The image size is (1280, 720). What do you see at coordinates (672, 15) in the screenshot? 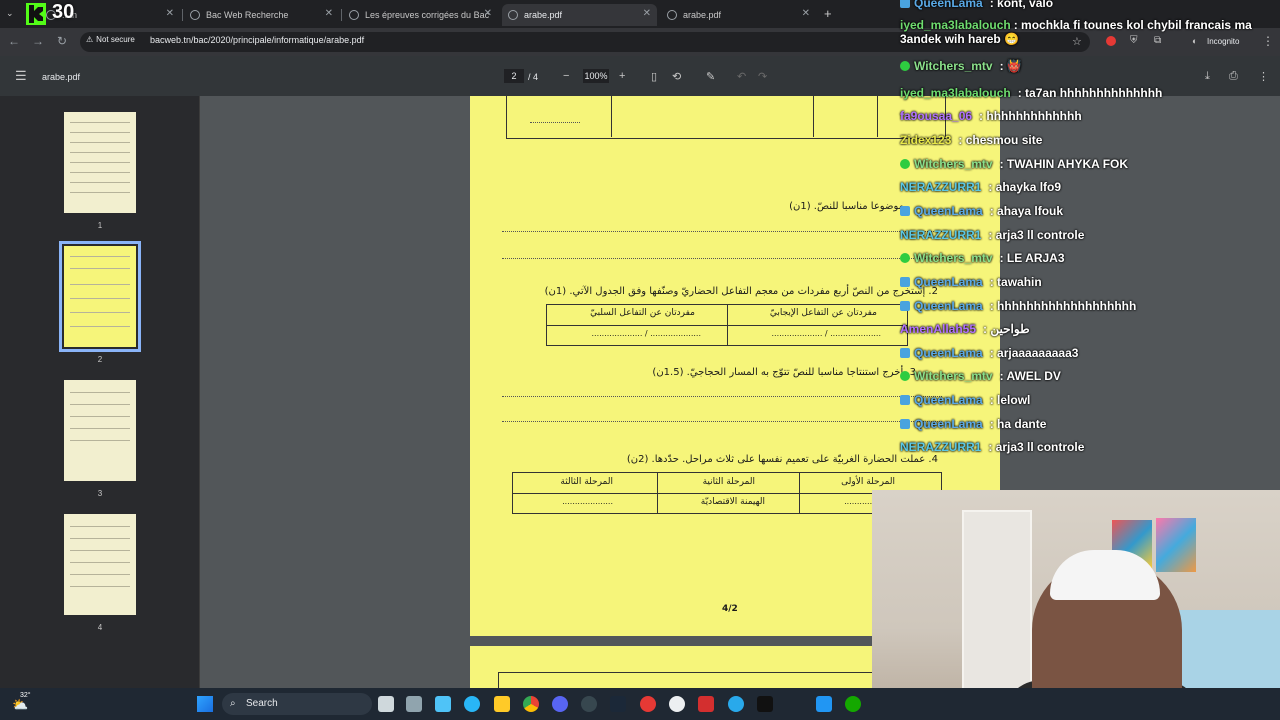
I see `pdf-icon` at bounding box center [672, 15].